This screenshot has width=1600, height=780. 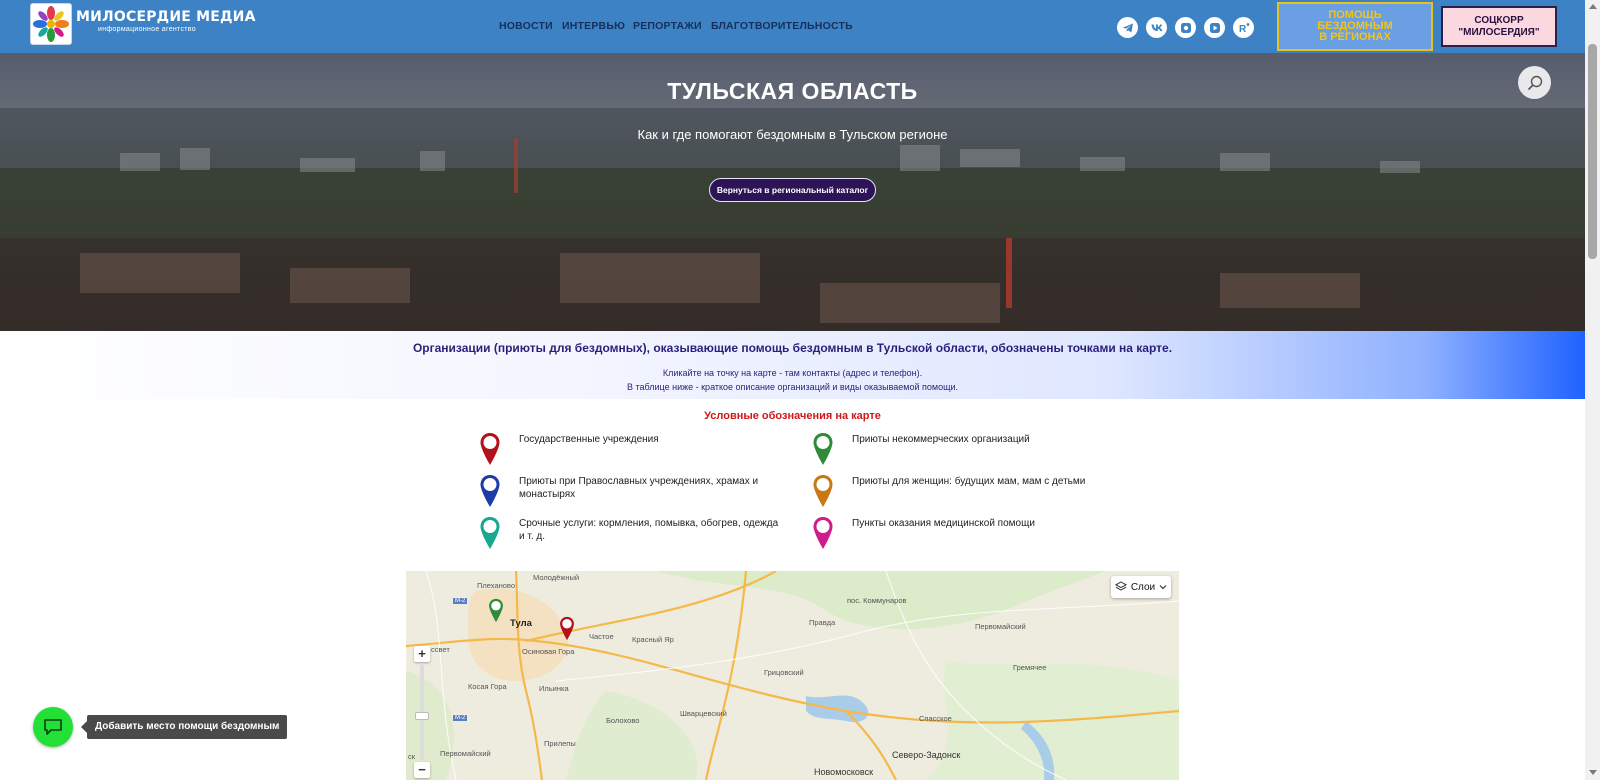 What do you see at coordinates (792, 416) in the screenshot?
I see `legend-title: Условные обозначения на карте` at bounding box center [792, 416].